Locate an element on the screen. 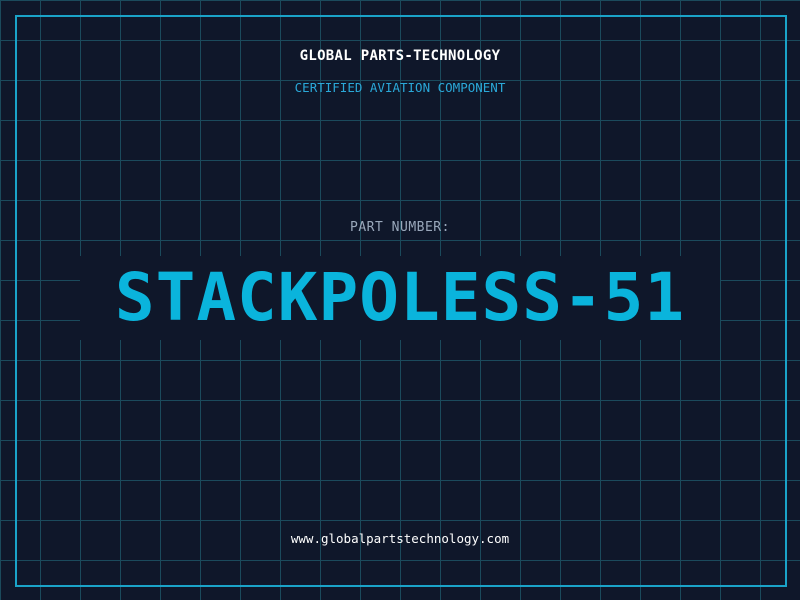 The width and height of the screenshot is (800, 600). part-number-label: PART NUMBER: is located at coordinates (400, 227).